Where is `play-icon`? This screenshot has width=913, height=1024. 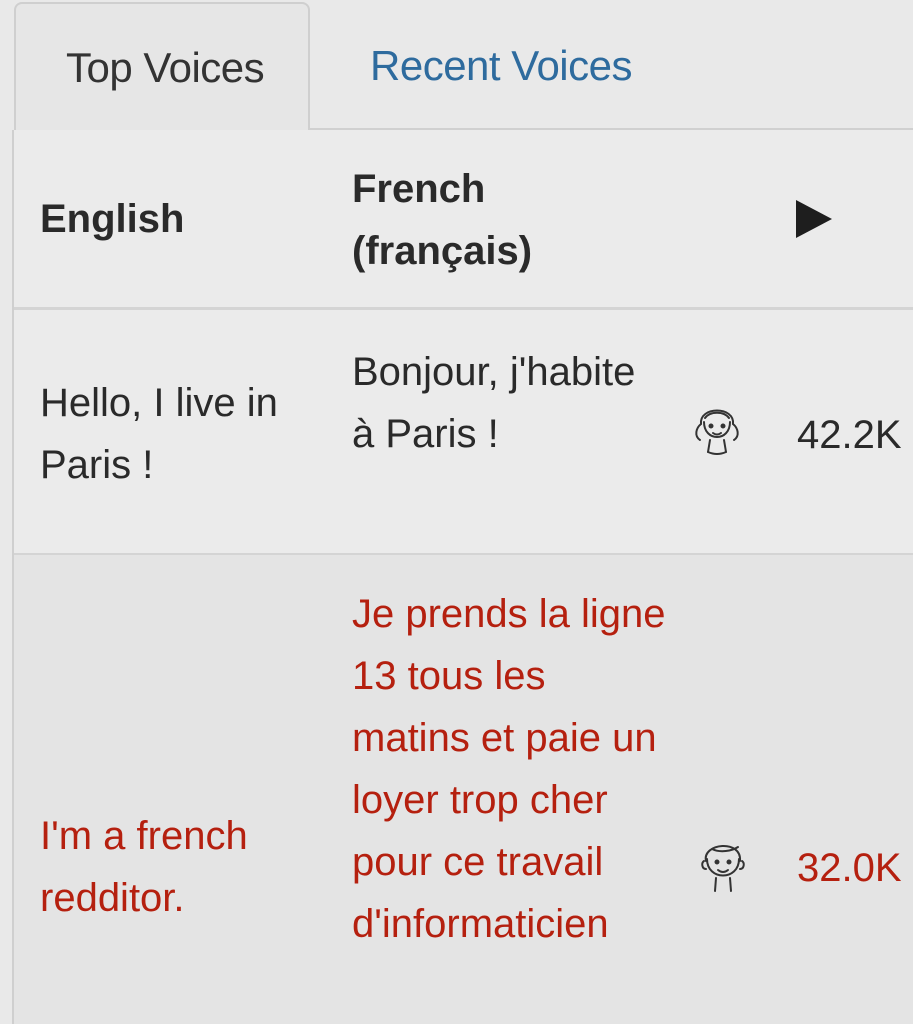 play-icon is located at coordinates (814, 219).